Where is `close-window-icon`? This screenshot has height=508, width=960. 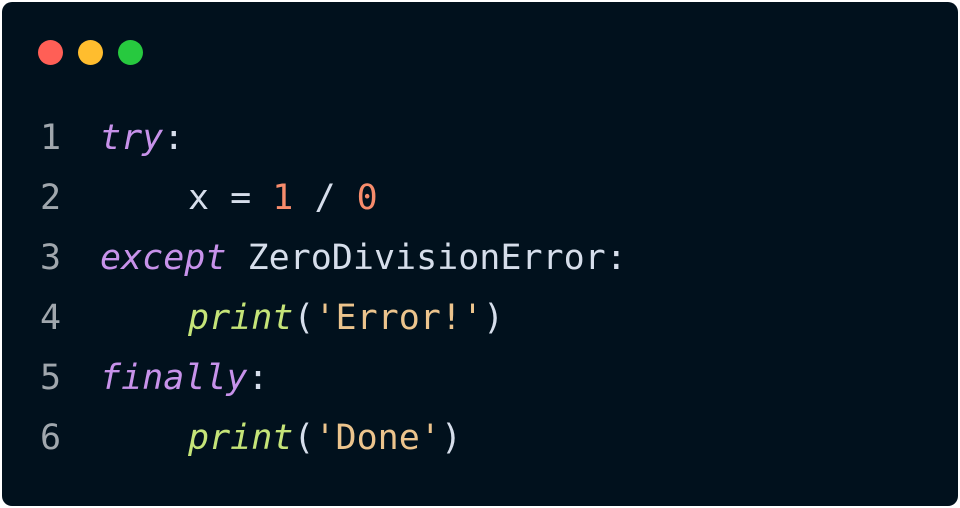
close-window-icon is located at coordinates (50, 52).